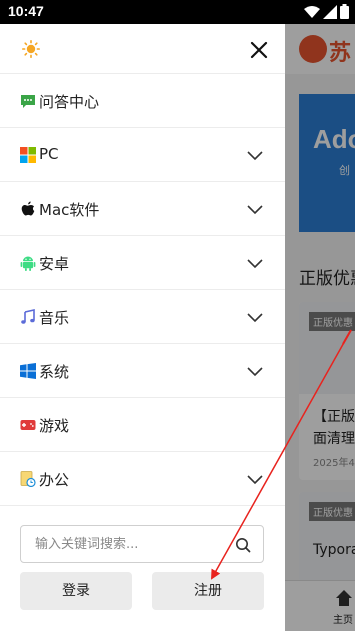 The height and width of the screenshot is (631, 355). Describe the element at coordinates (142, 479) in the screenshot. I see `menu-item-office: 办公` at that location.